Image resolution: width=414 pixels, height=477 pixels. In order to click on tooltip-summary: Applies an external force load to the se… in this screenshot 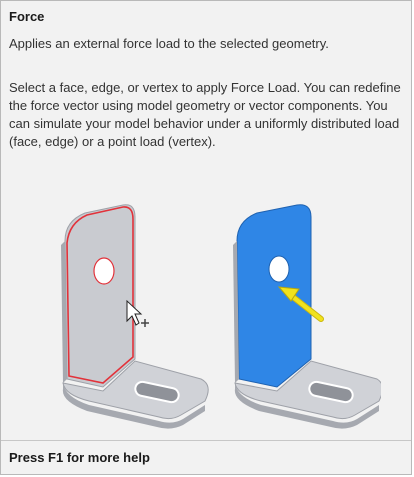, I will do `click(169, 43)`.